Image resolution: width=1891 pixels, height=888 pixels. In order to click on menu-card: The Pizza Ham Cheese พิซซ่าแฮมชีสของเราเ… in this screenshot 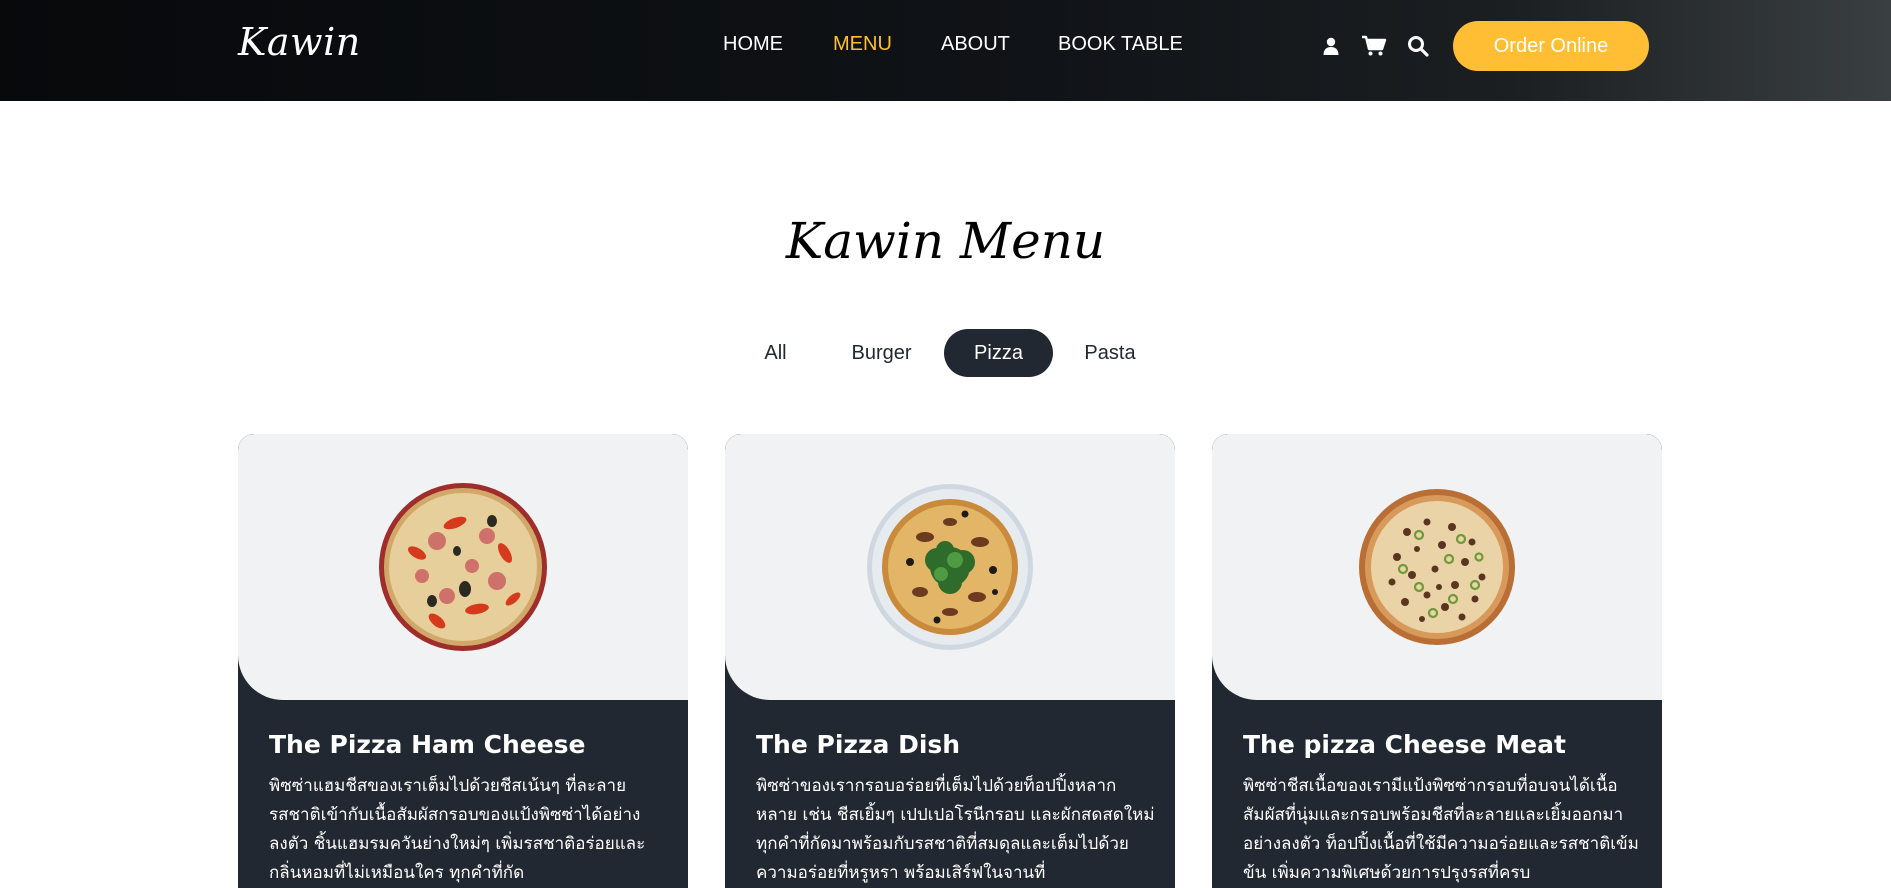, I will do `click(463, 661)`.